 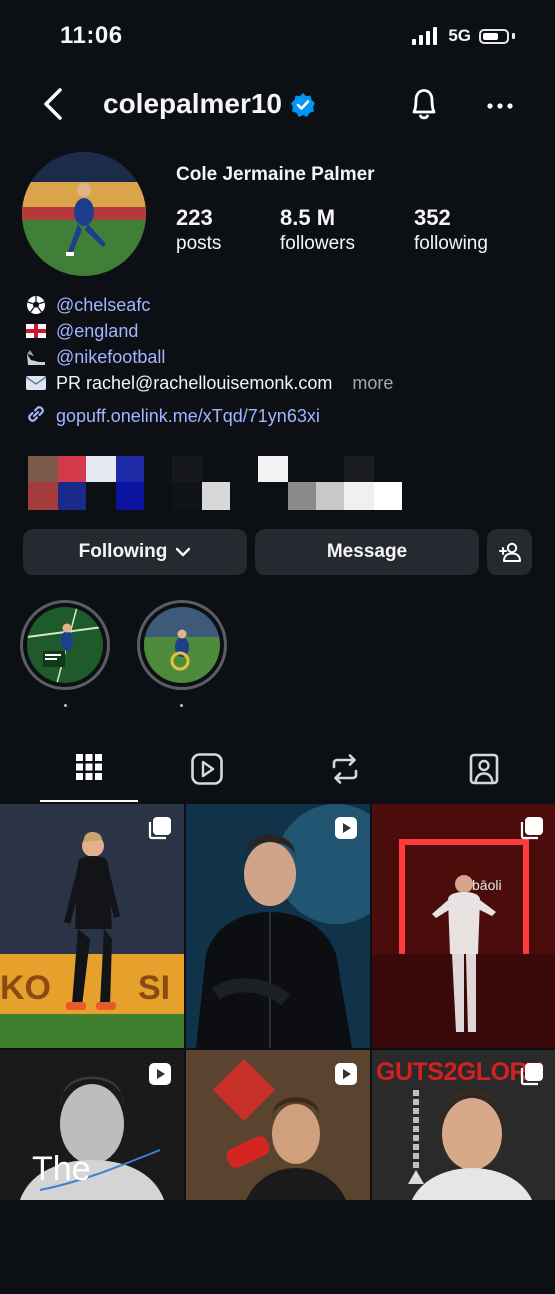 I want to click on tab-posts-grid, so click(x=89, y=777).